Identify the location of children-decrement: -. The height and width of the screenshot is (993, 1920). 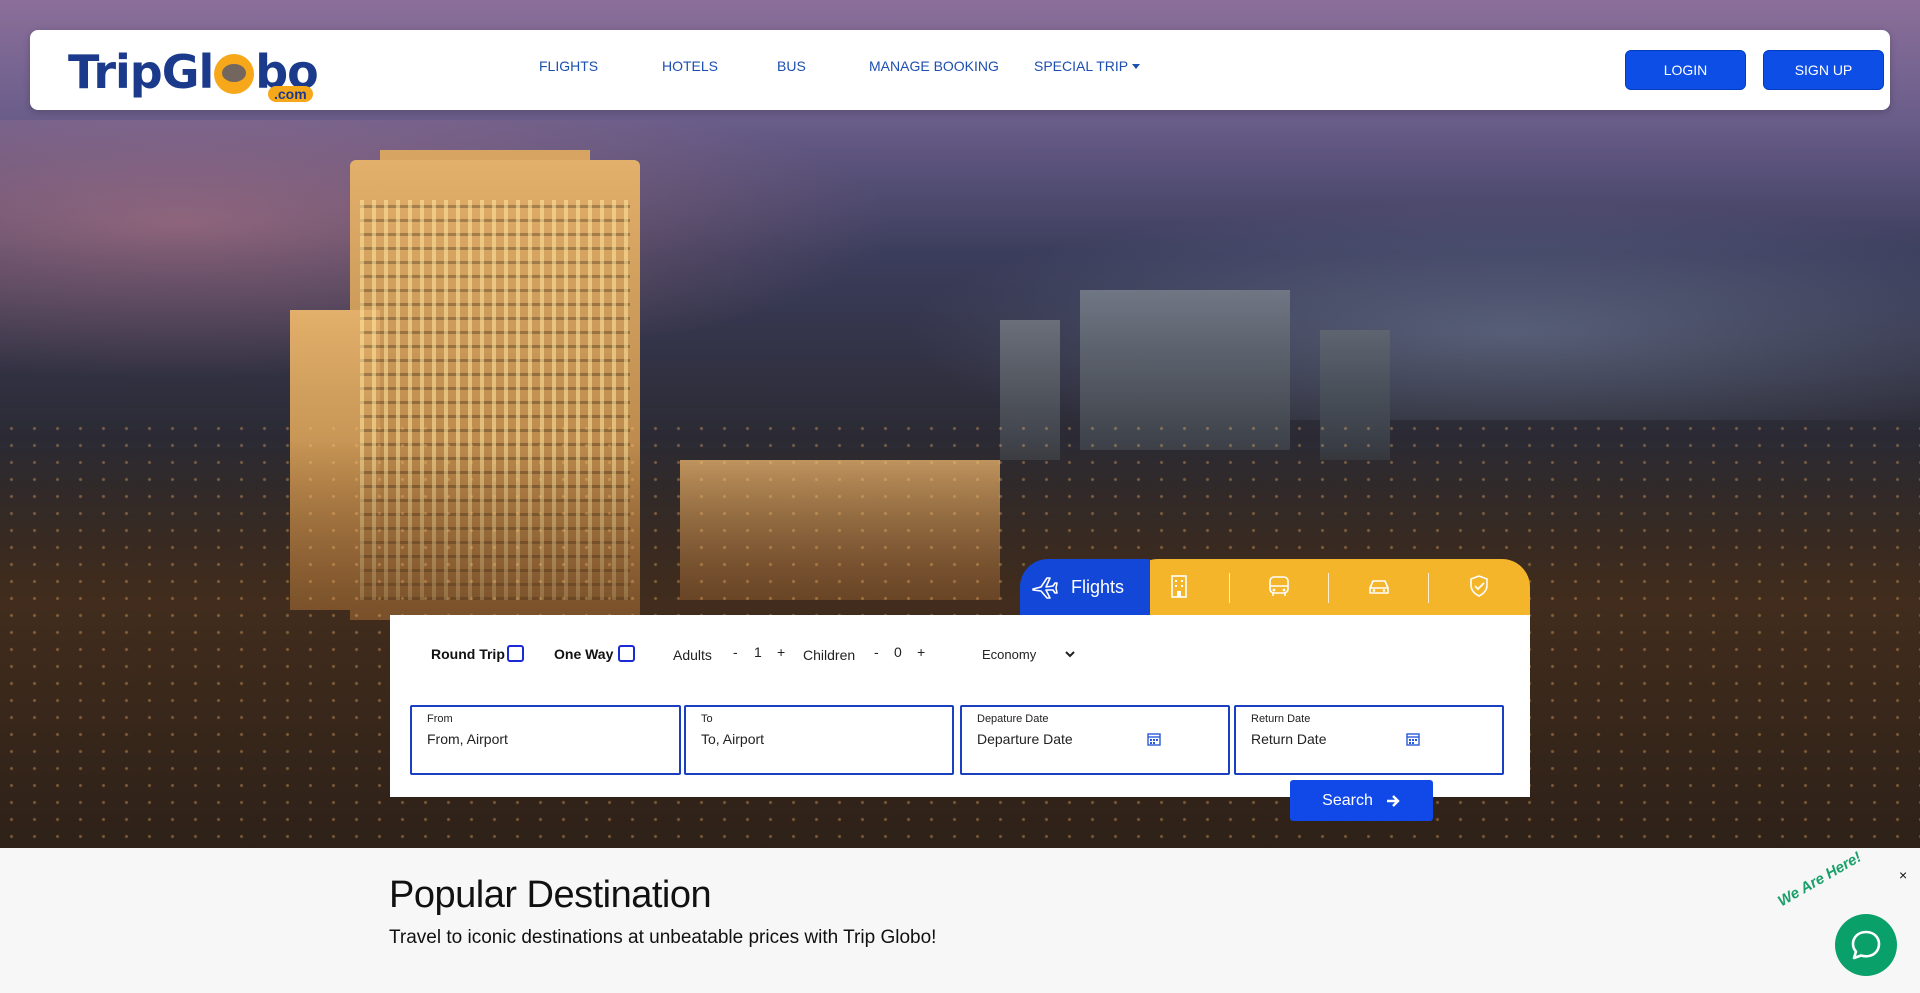
(876, 652).